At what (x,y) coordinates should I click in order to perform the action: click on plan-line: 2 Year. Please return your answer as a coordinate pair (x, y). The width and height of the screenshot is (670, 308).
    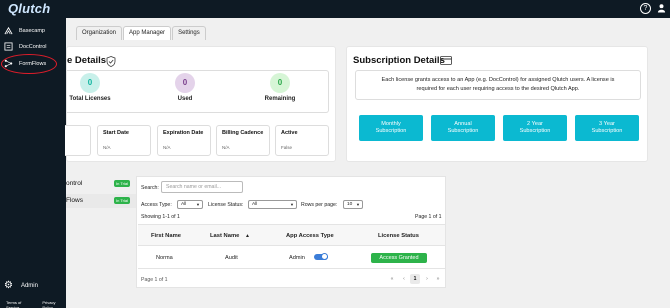
    Looking at the image, I should click on (535, 124).